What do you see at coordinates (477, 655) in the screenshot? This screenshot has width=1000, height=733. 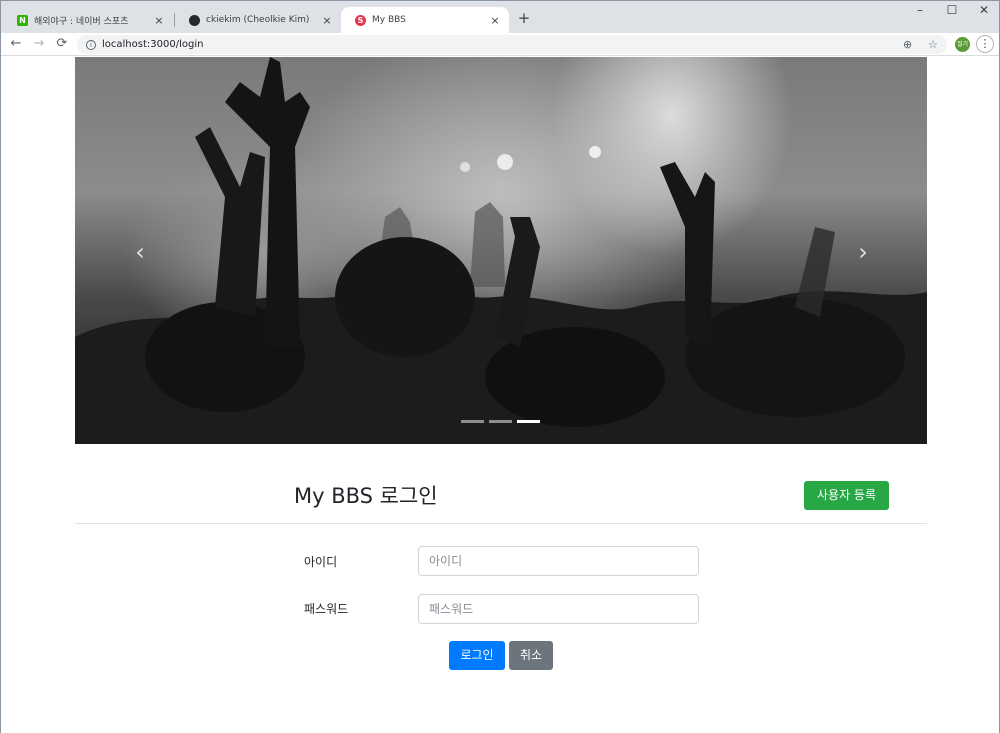 I see `login-button: 로그인` at bounding box center [477, 655].